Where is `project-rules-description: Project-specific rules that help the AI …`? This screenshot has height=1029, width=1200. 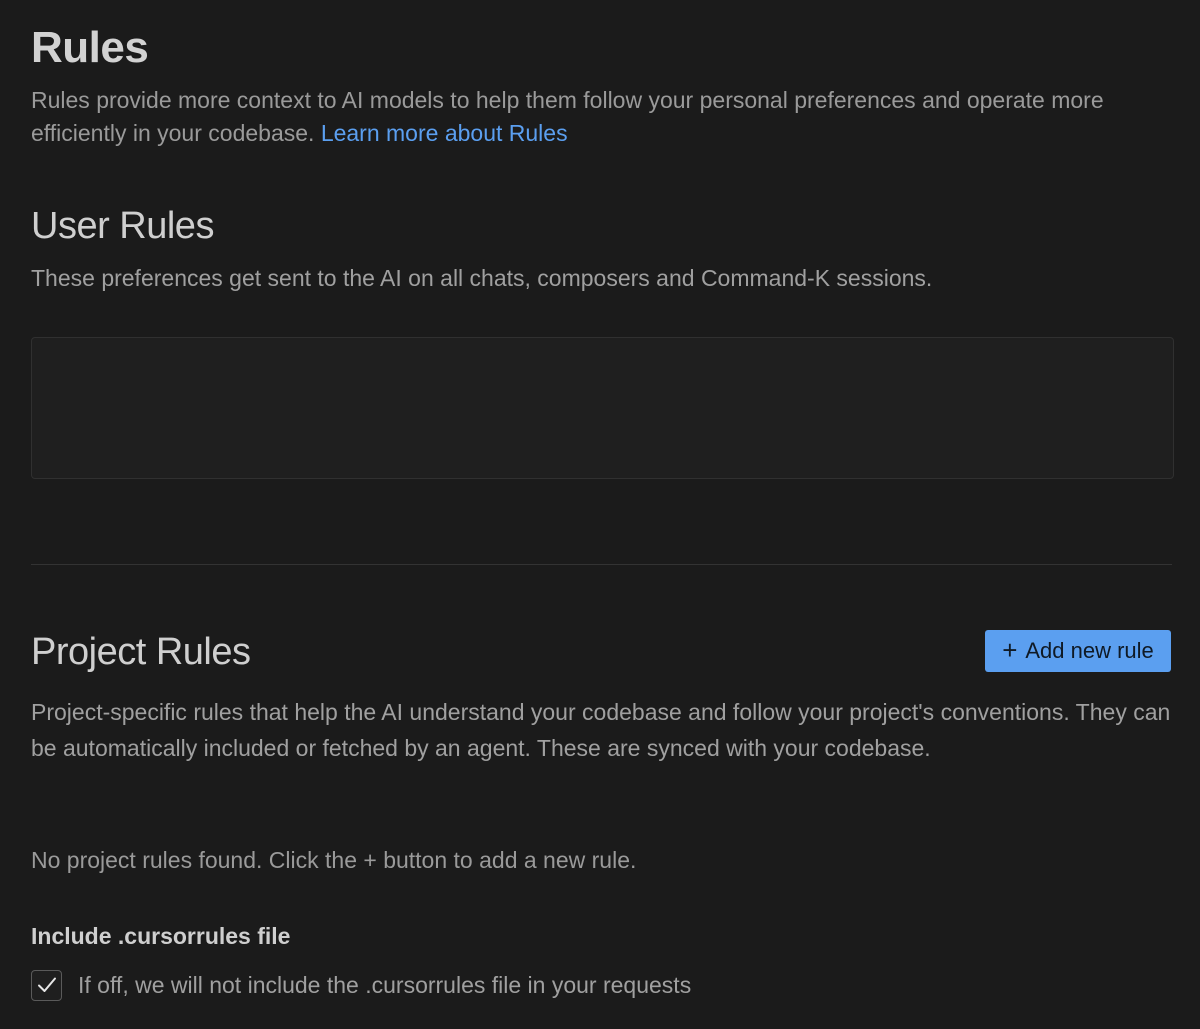
project-rules-description: Project-specific rules that help the AI … is located at coordinates (601, 730).